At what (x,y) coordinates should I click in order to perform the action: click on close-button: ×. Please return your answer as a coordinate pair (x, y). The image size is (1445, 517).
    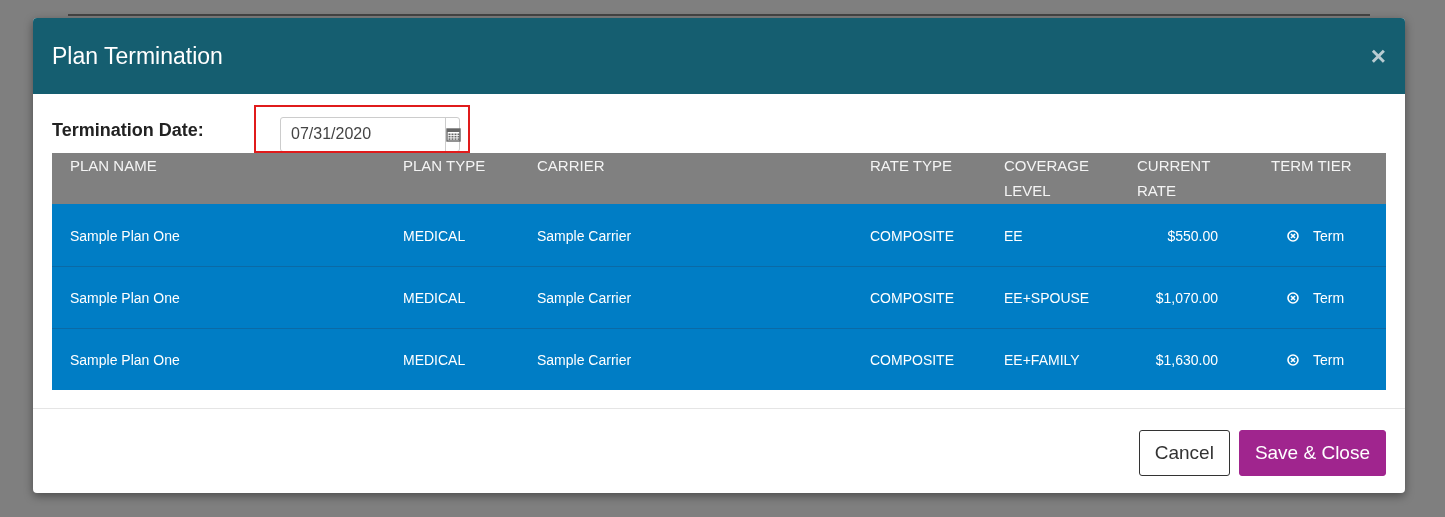
    Looking at the image, I should click on (1378, 56).